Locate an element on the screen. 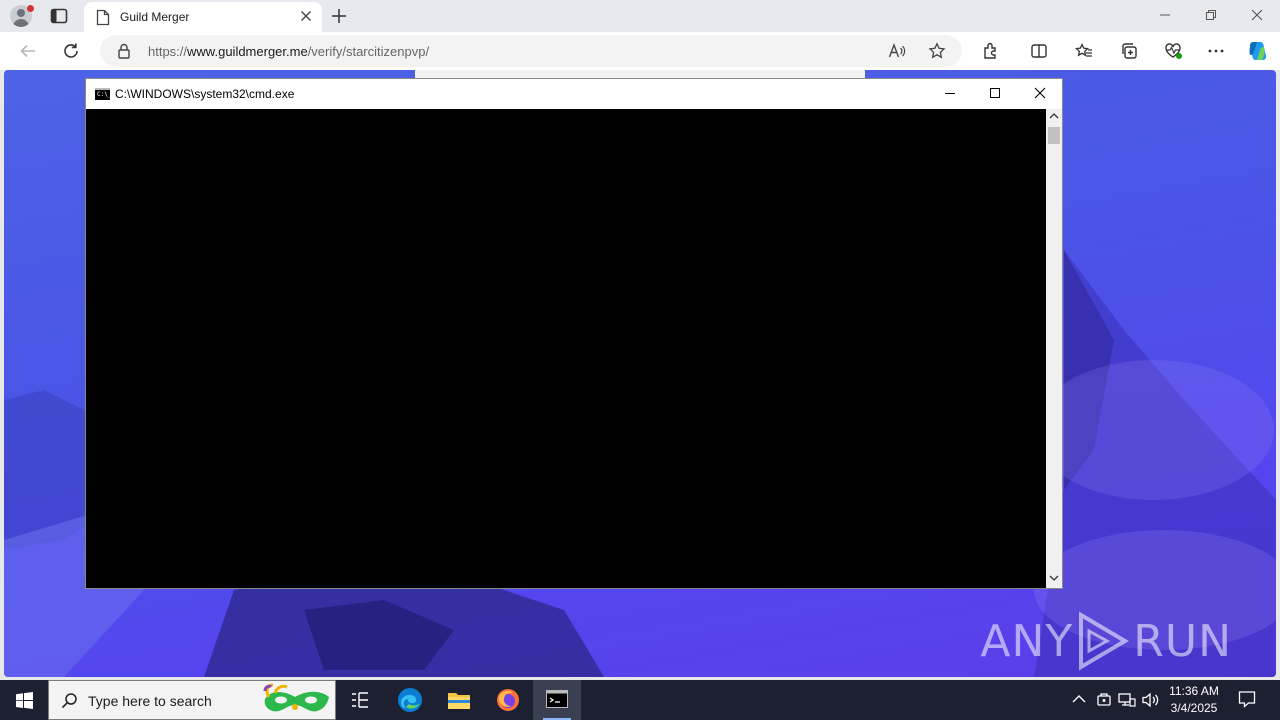 This screenshot has height=720, width=1280. tab-title: Guild Merger is located at coordinates (155, 17).